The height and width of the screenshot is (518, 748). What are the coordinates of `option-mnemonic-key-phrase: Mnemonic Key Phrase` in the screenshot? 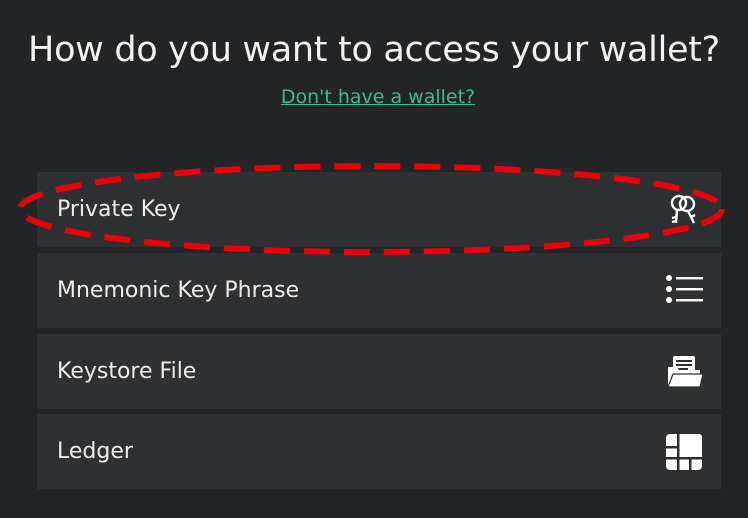 It's located at (379, 290).